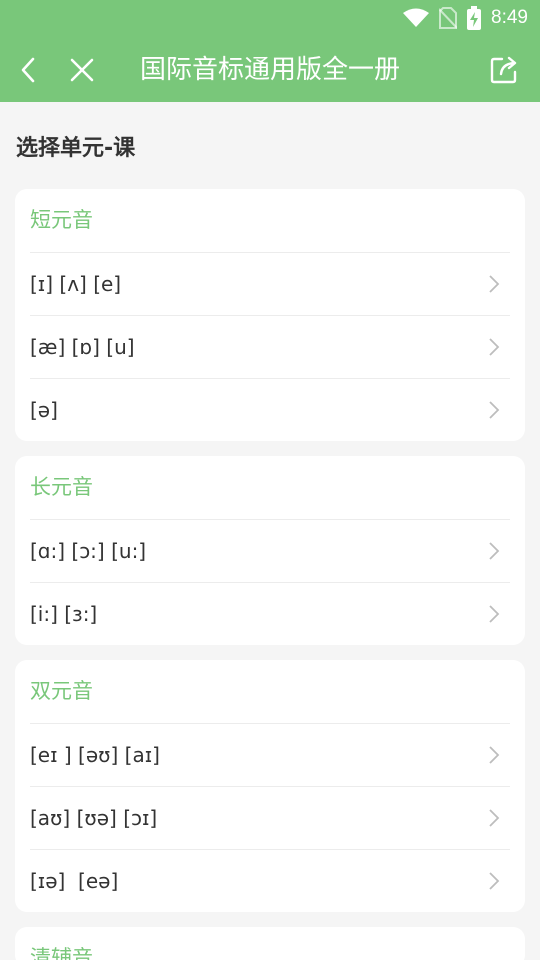 This screenshot has width=540, height=960. I want to click on unit-card-voiceless-consonants: 清辅音, so click(270, 943).